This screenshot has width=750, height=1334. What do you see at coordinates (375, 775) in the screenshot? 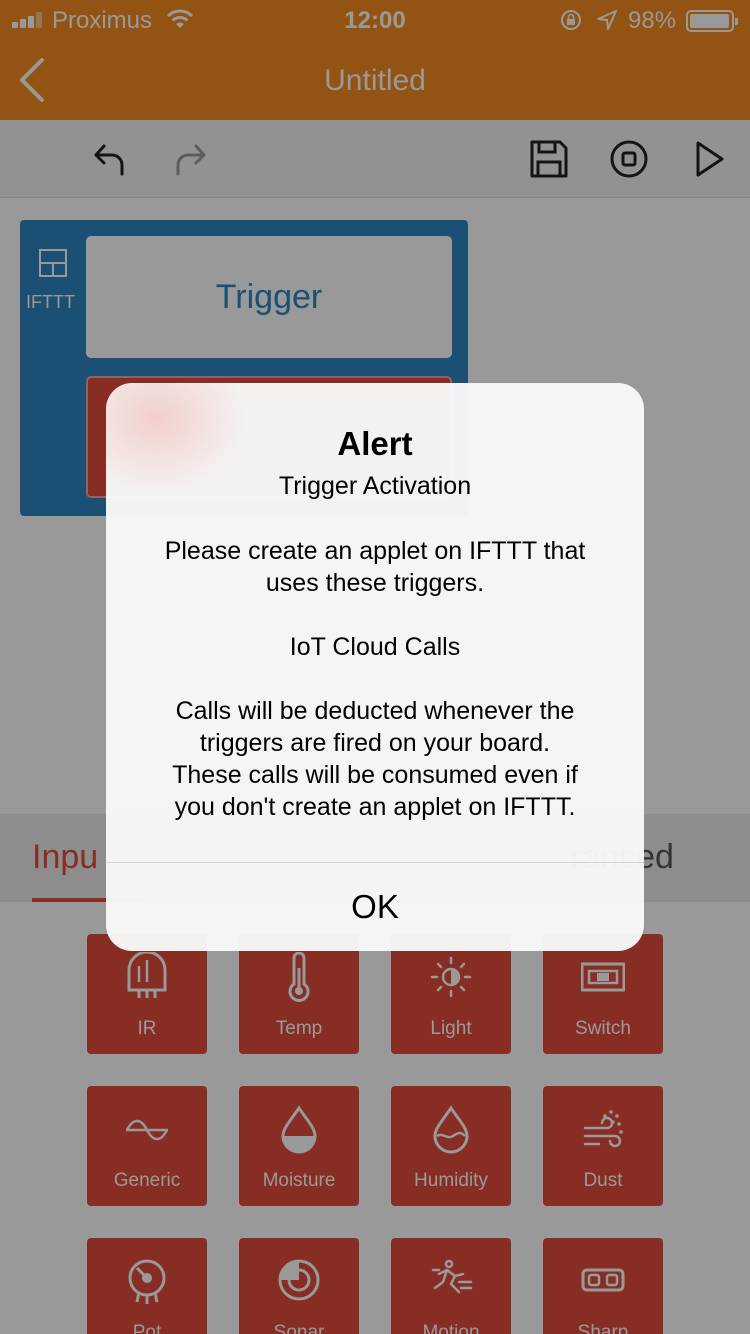
I see `message-line: These calls will be consumed even if` at bounding box center [375, 775].